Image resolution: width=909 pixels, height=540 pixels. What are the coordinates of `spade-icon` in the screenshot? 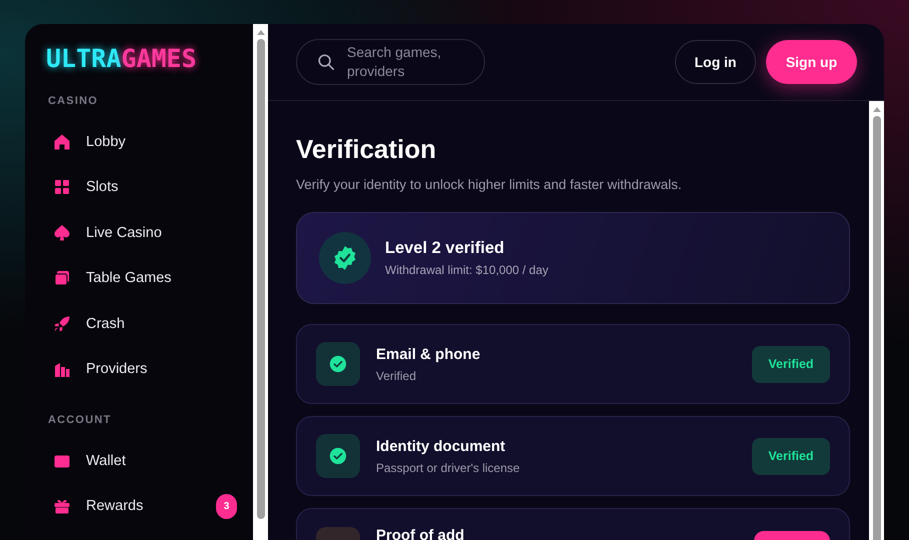 It's located at (62, 233).